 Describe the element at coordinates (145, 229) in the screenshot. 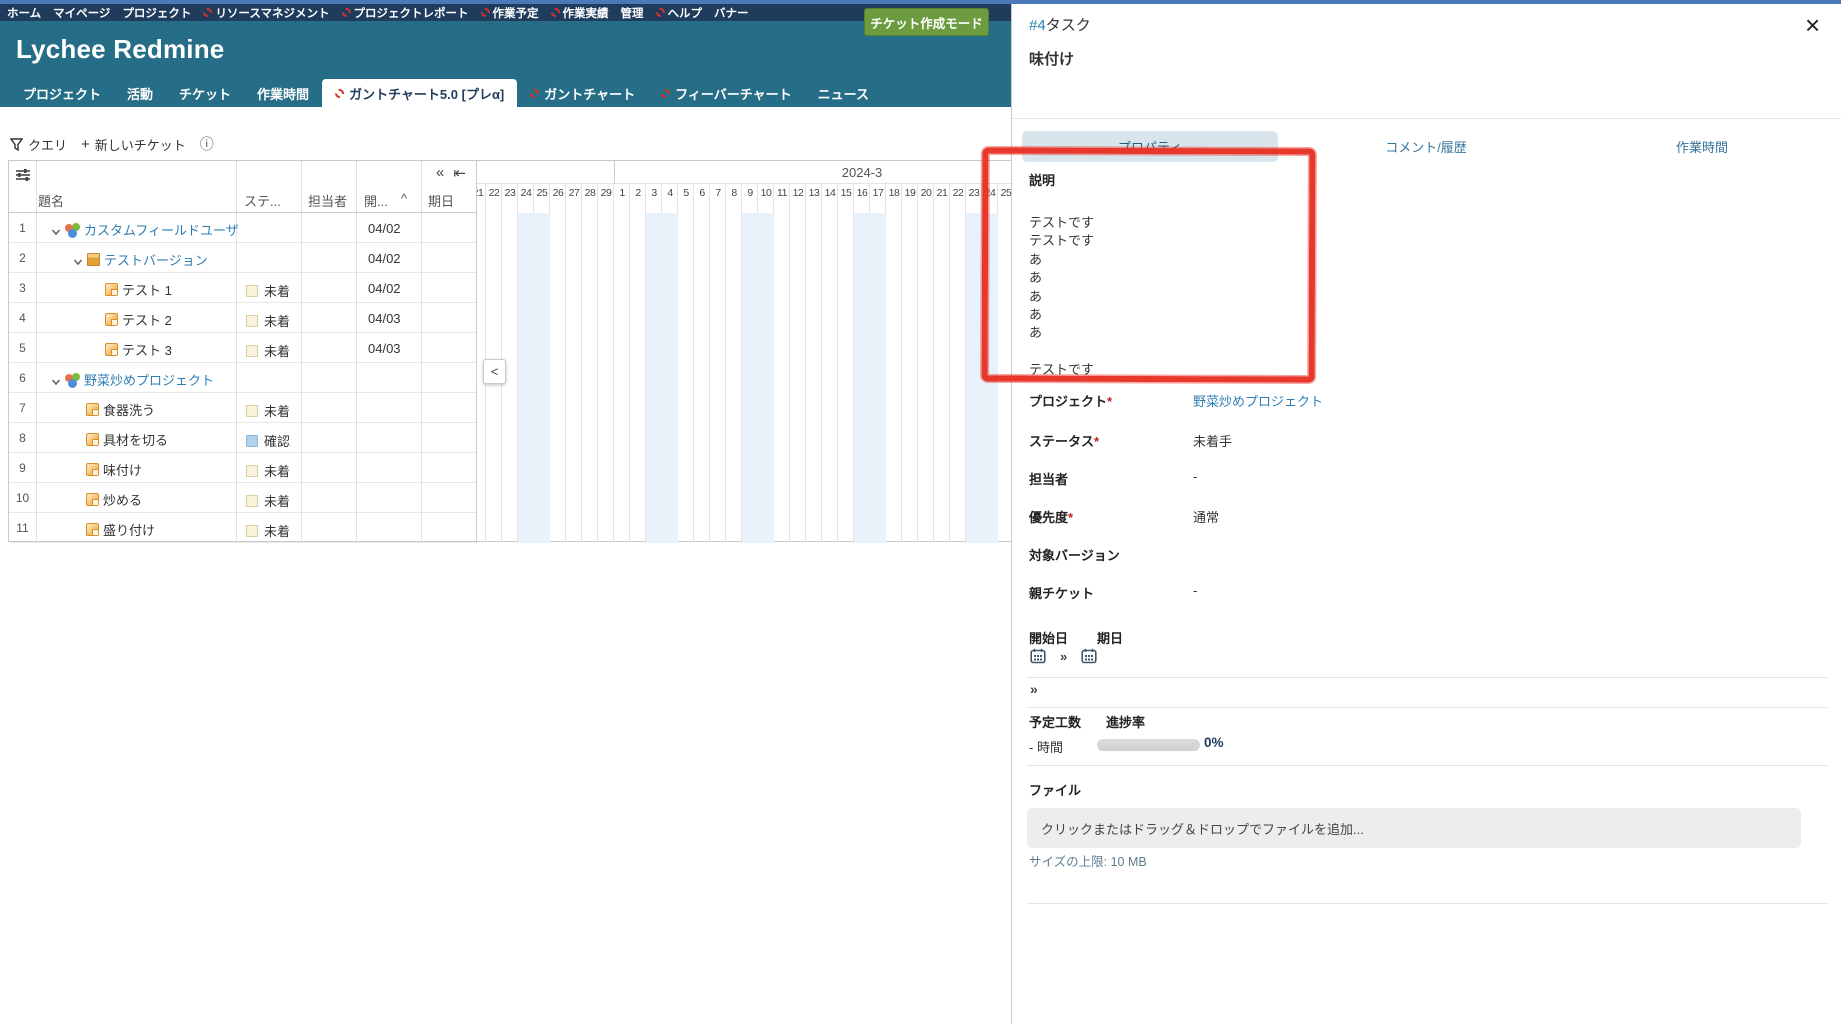

I see `row-subject: カスタムフィールドユーザ` at that location.